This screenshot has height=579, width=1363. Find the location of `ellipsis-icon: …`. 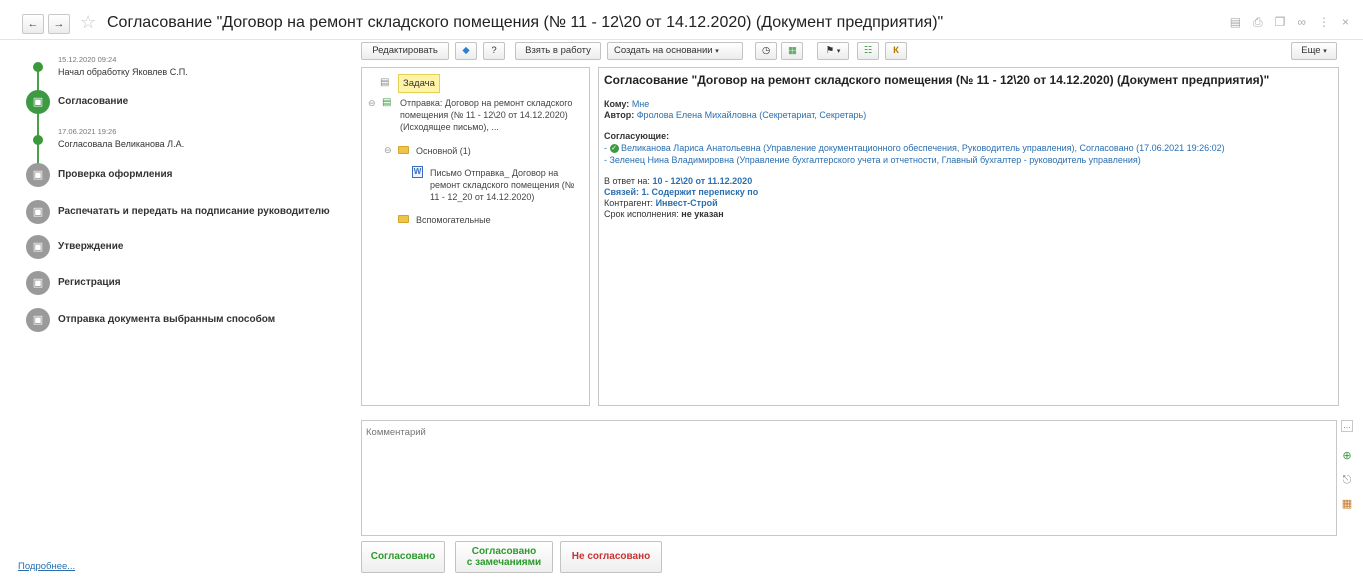

ellipsis-icon: … is located at coordinates (1347, 426).